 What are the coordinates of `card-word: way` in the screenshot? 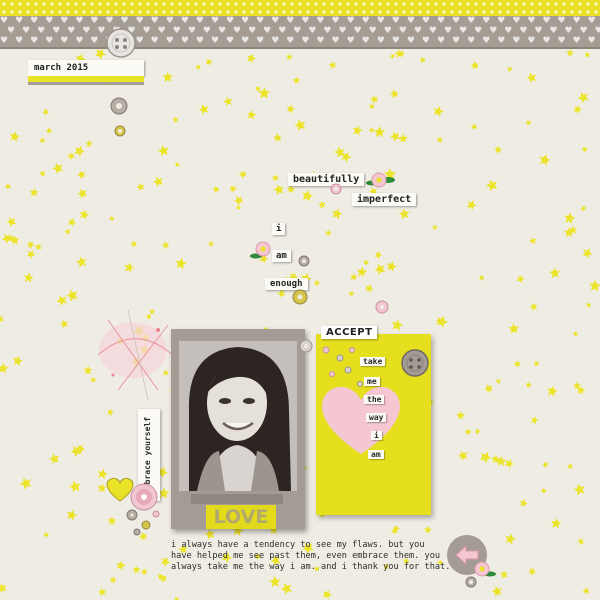 It's located at (376, 417).